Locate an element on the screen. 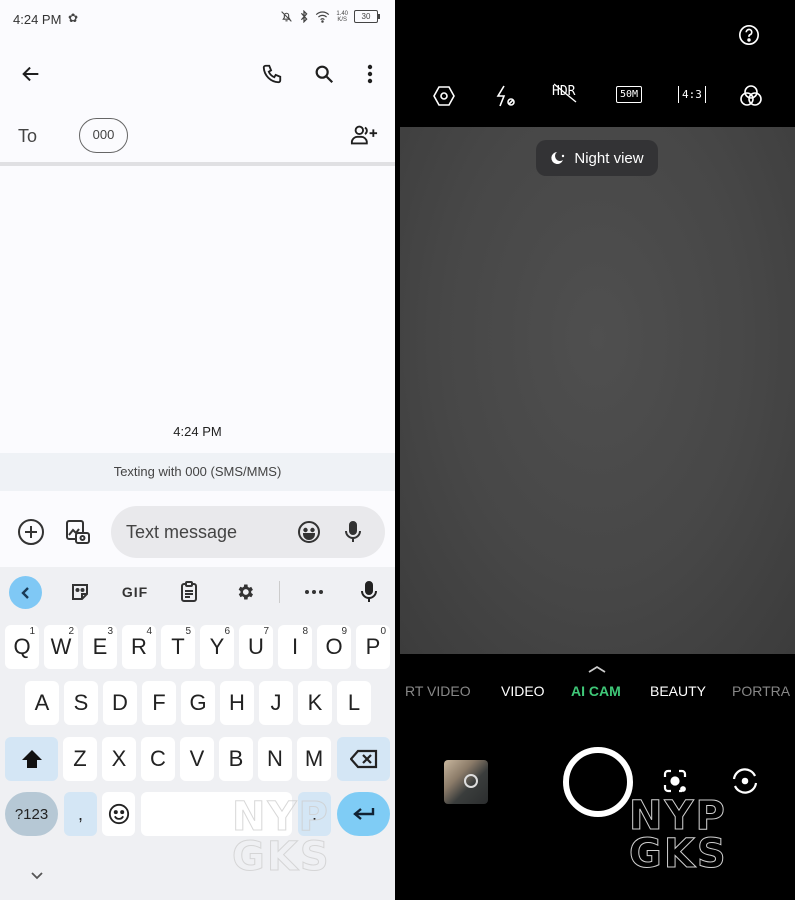 The width and height of the screenshot is (795, 900). key-label: U is located at coordinates (256, 646).